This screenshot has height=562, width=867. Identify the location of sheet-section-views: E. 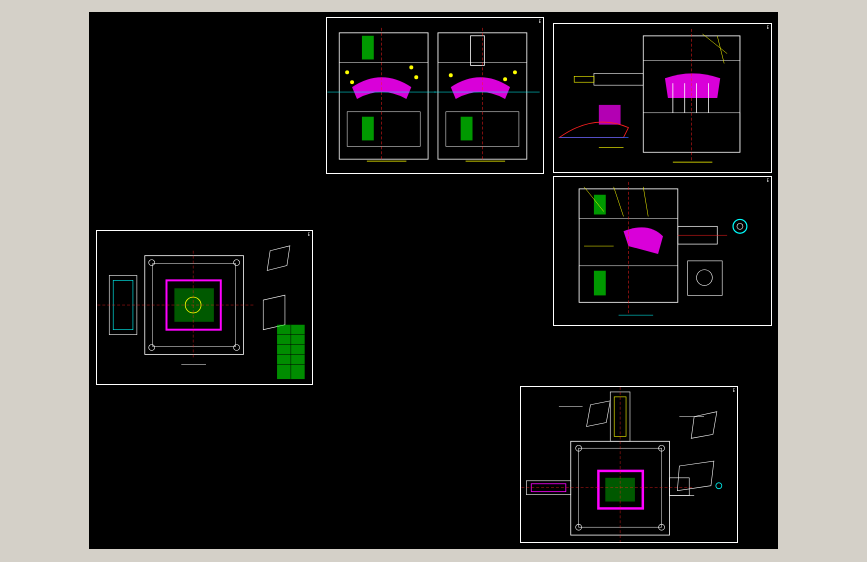
(435, 95).